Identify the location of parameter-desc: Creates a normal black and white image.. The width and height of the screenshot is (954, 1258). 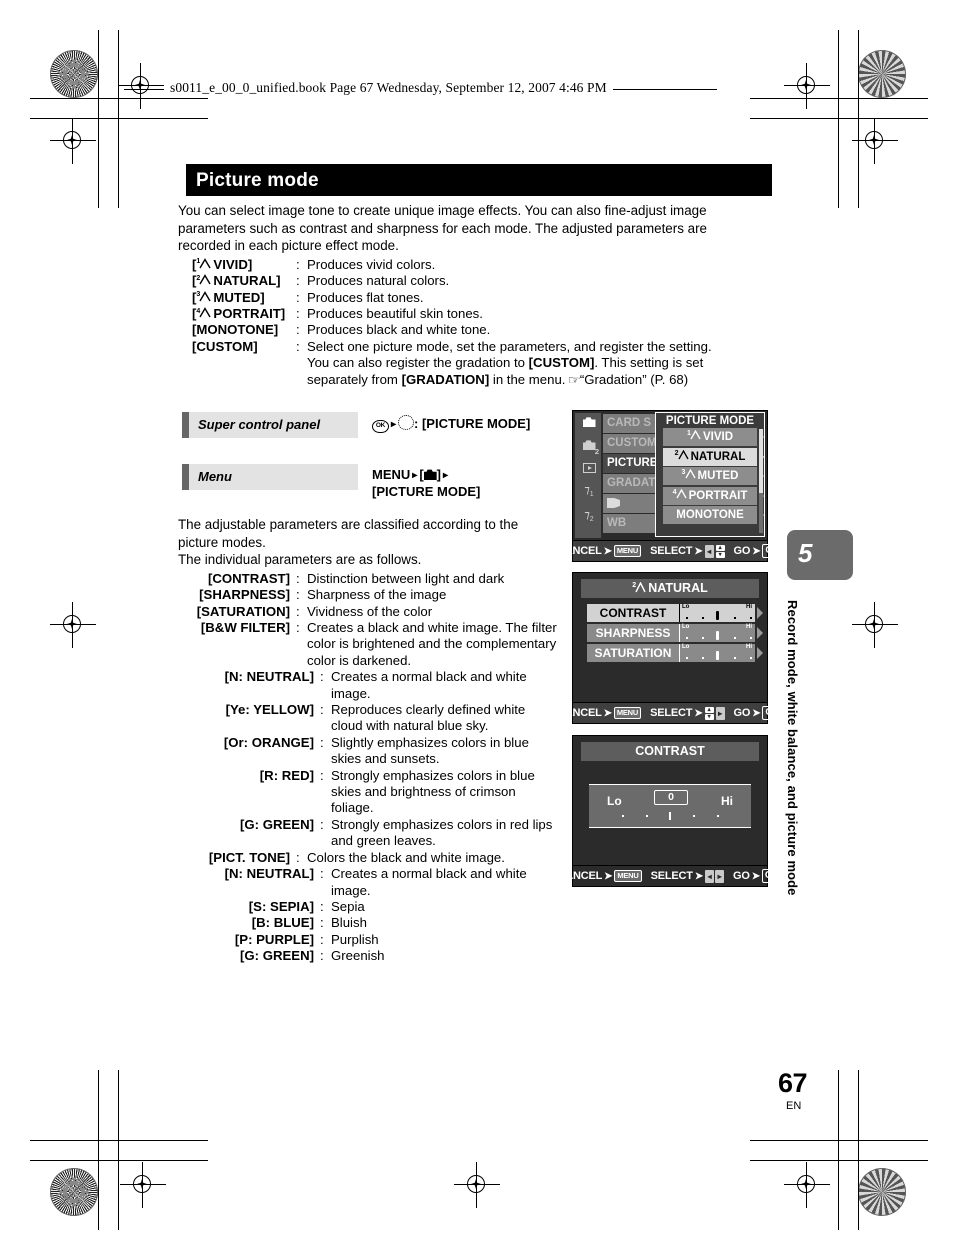
(429, 882).